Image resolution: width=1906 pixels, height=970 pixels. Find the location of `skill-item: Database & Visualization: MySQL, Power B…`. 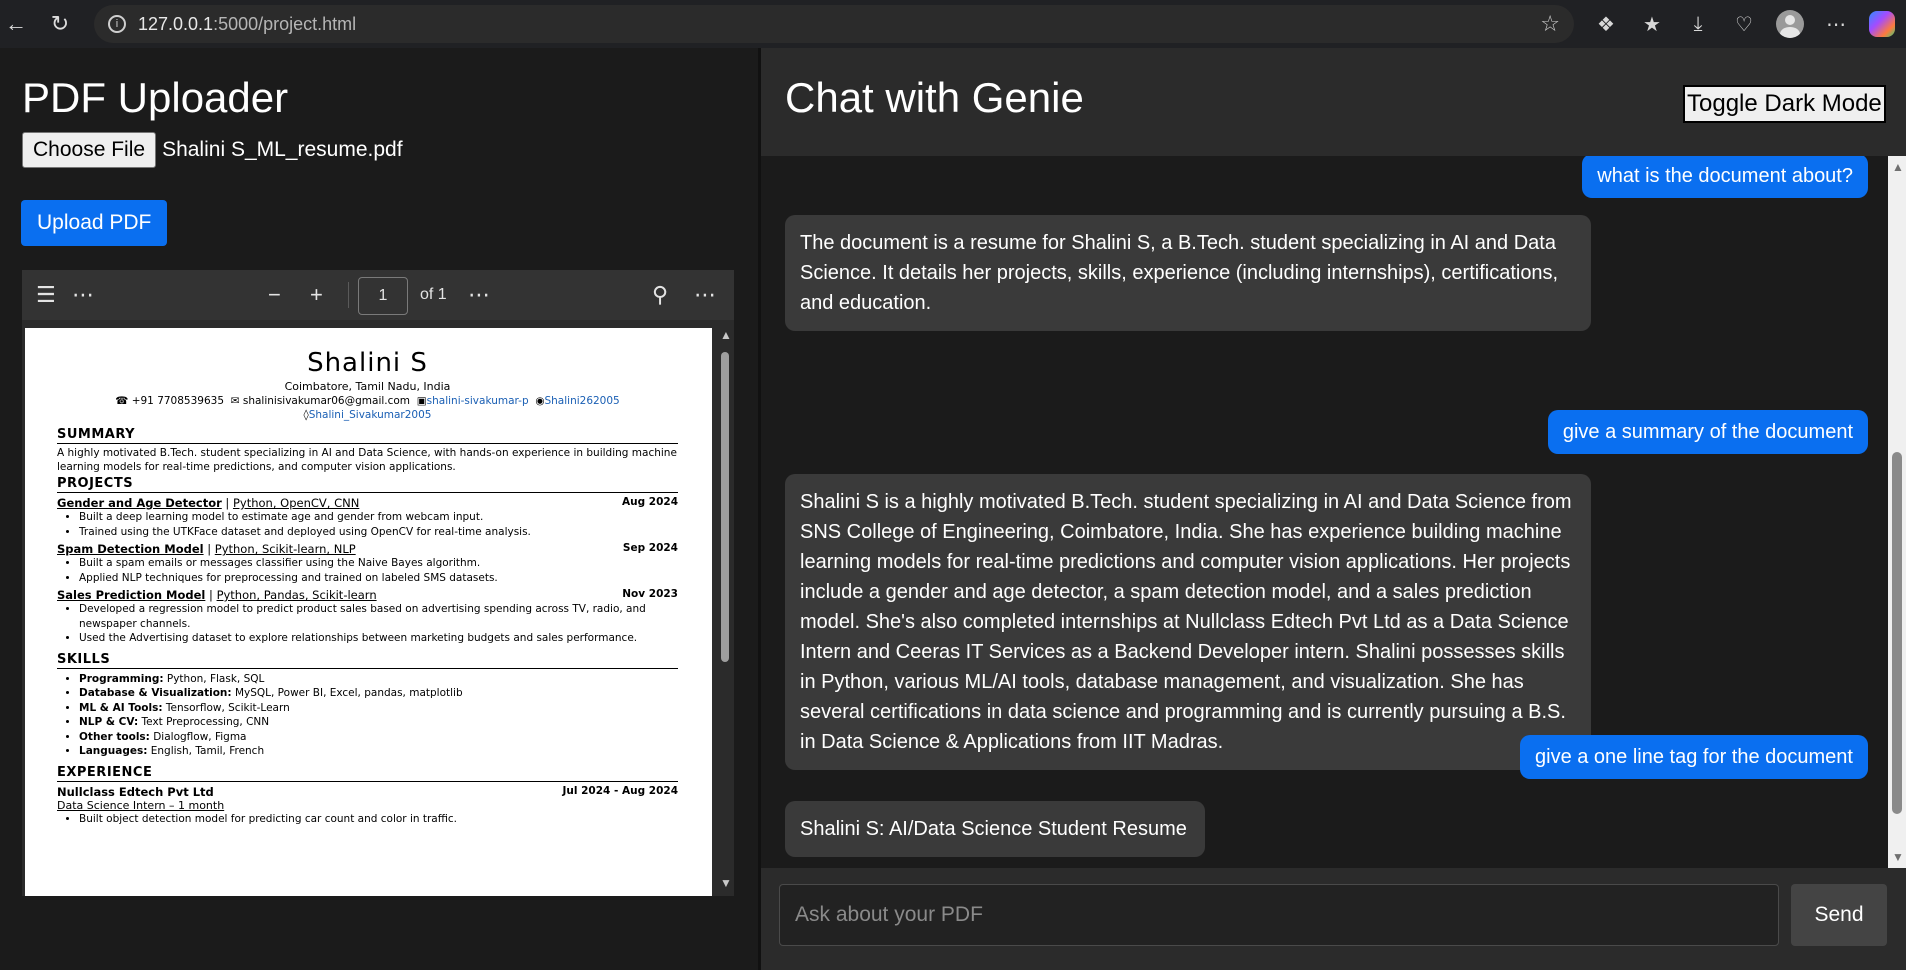

skill-item: Database & Visualization: MySQL, Power B… is located at coordinates (378, 693).